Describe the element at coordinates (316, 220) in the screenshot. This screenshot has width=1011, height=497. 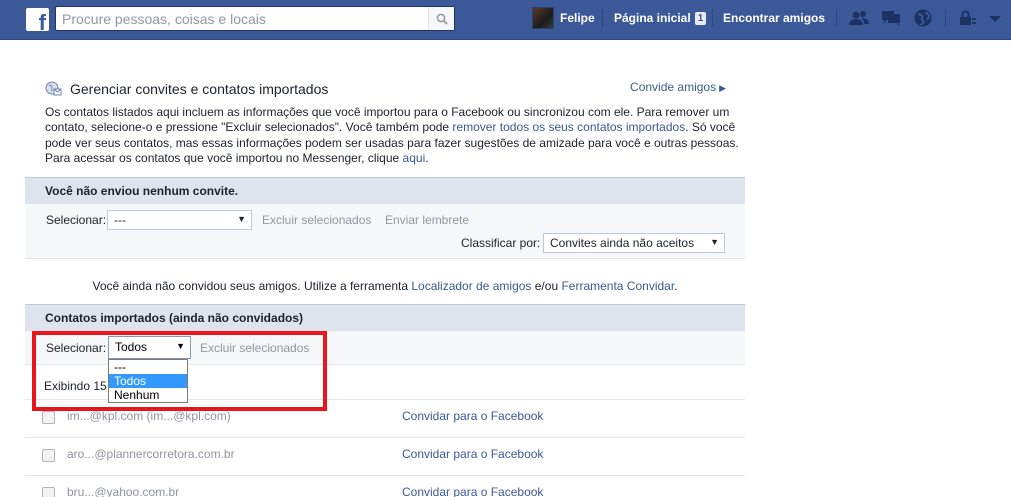
I see `invites-delete-selected-button: Excluir selecionados` at that location.